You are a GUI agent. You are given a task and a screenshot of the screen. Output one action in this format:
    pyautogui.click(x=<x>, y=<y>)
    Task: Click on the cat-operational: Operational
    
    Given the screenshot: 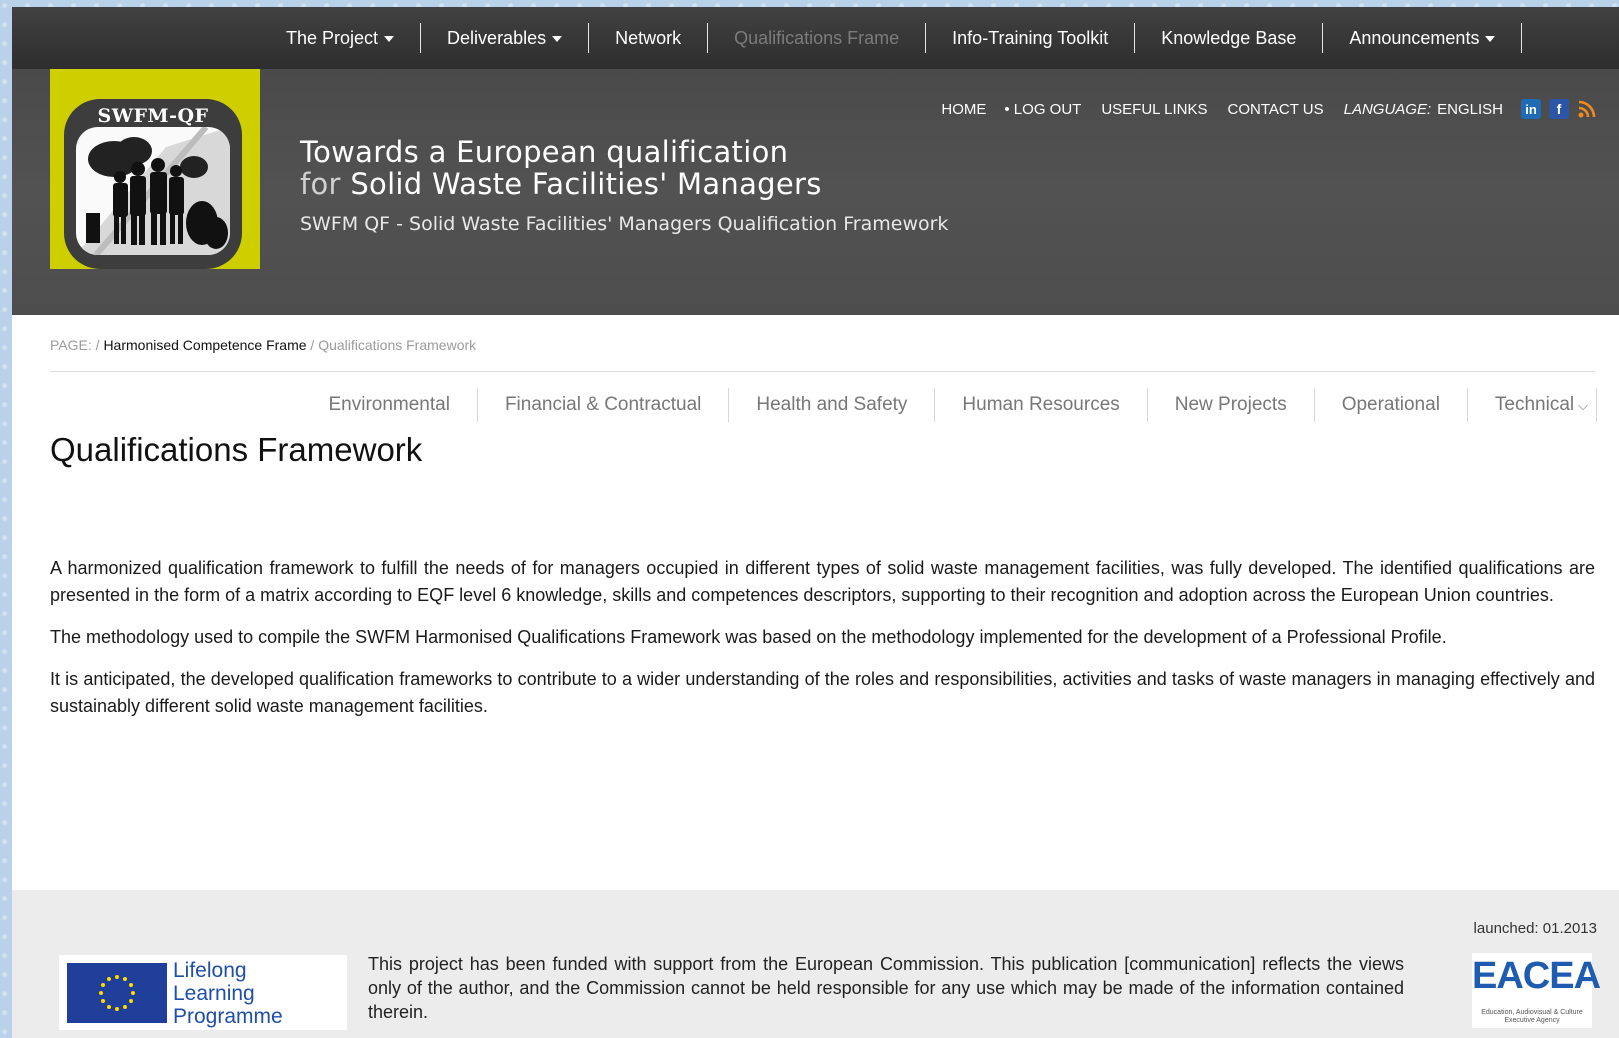 What is the action you would take?
    pyautogui.click(x=1391, y=405)
    